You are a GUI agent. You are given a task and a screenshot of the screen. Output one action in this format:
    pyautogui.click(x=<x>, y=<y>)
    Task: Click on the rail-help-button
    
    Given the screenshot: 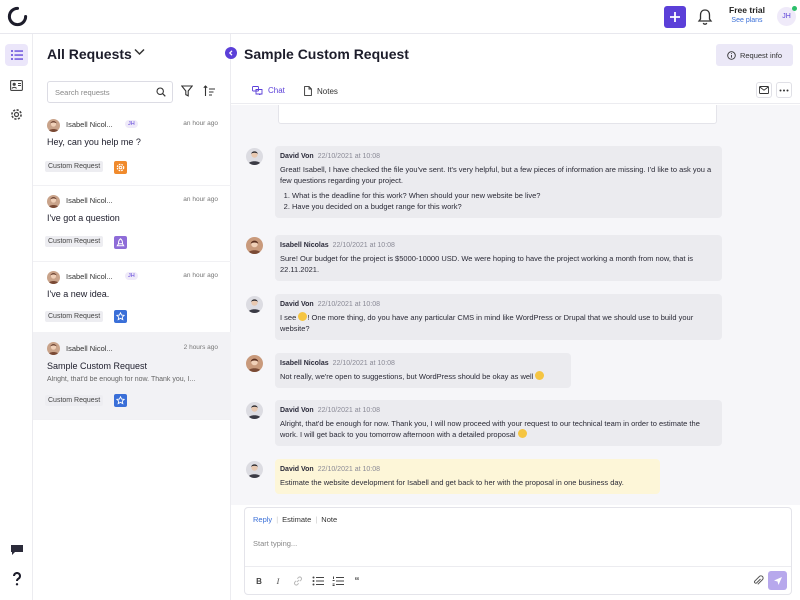 What is the action you would take?
    pyautogui.click(x=16, y=579)
    